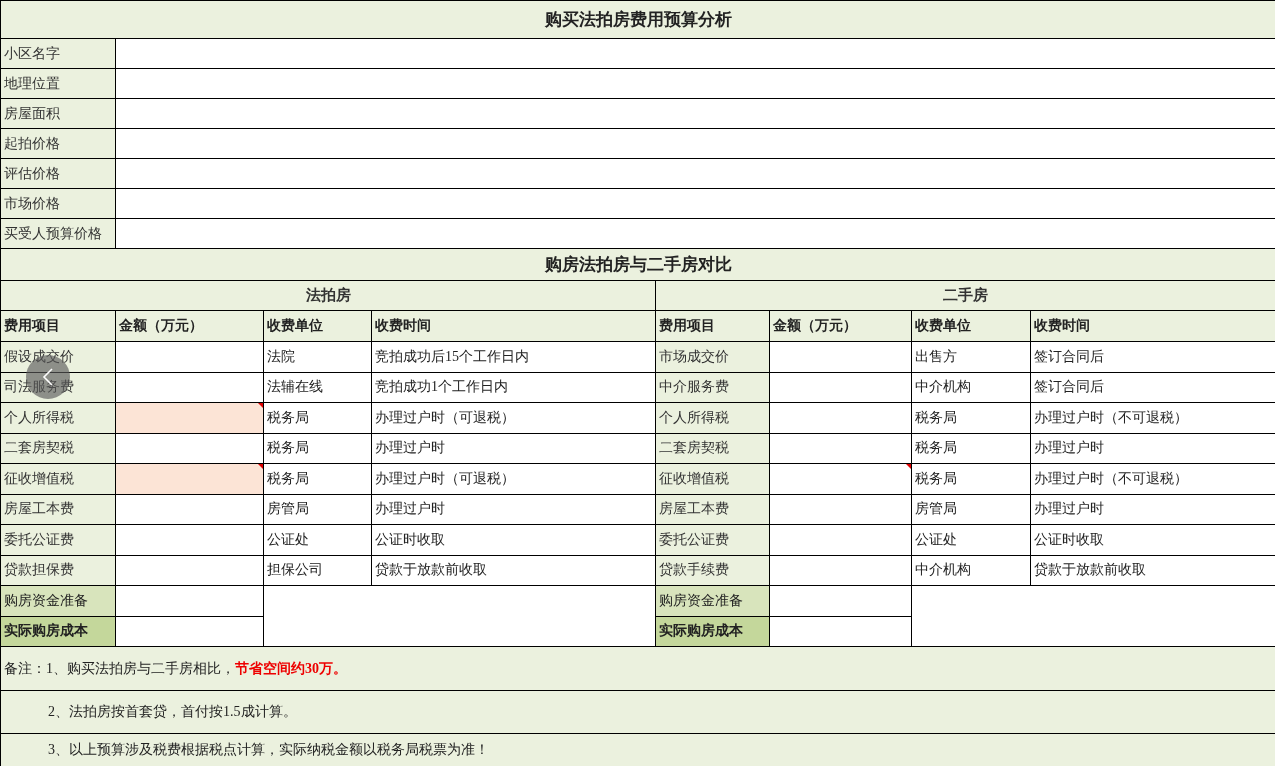 The height and width of the screenshot is (766, 1275). I want to click on row-label: 贷款担保费, so click(58, 570).